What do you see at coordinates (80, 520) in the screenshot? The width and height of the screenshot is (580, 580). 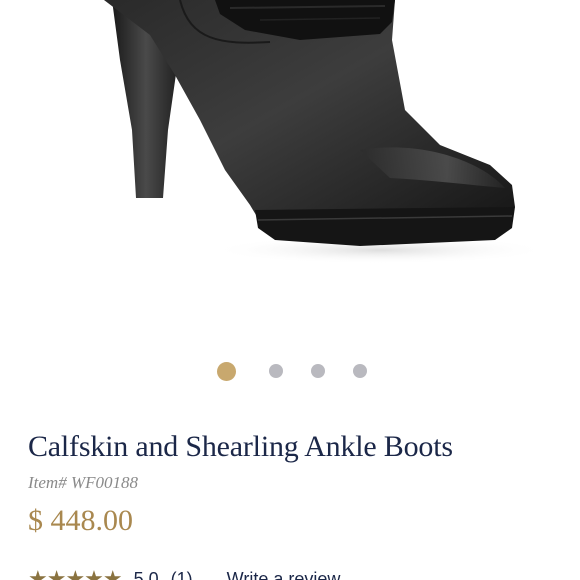 I see `product-price: $ 448.00` at bounding box center [80, 520].